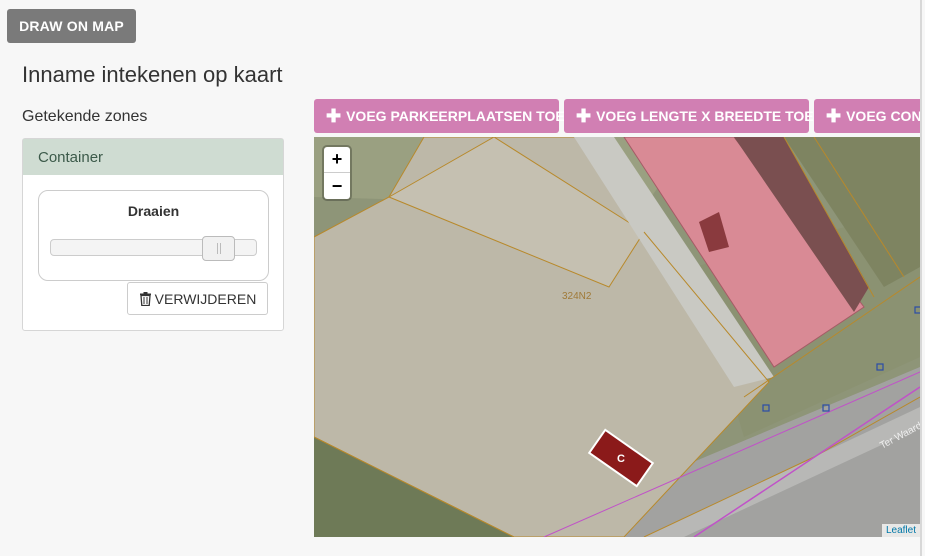  I want to click on parcel-number-label: 324N2, so click(577, 296).